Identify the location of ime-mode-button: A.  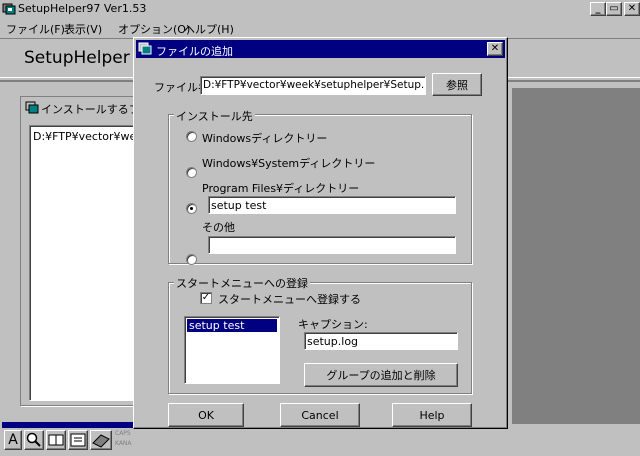
(13, 440).